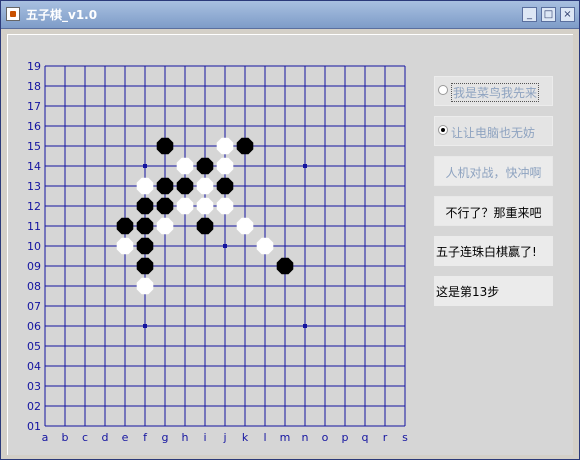 The width and height of the screenshot is (580, 460). What do you see at coordinates (34, 86) in the screenshot?
I see `row-label: 18` at bounding box center [34, 86].